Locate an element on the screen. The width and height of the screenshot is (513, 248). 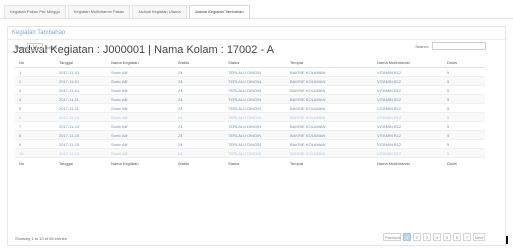
cell-no: 6 is located at coordinates (35, 117).